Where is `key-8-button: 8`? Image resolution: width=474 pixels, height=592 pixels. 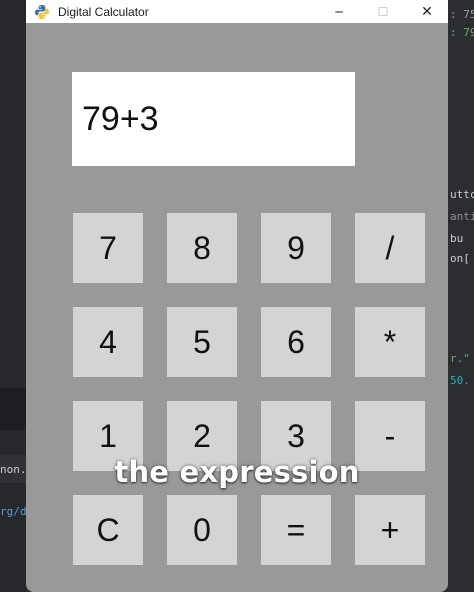 key-8-button: 8 is located at coordinates (202, 248).